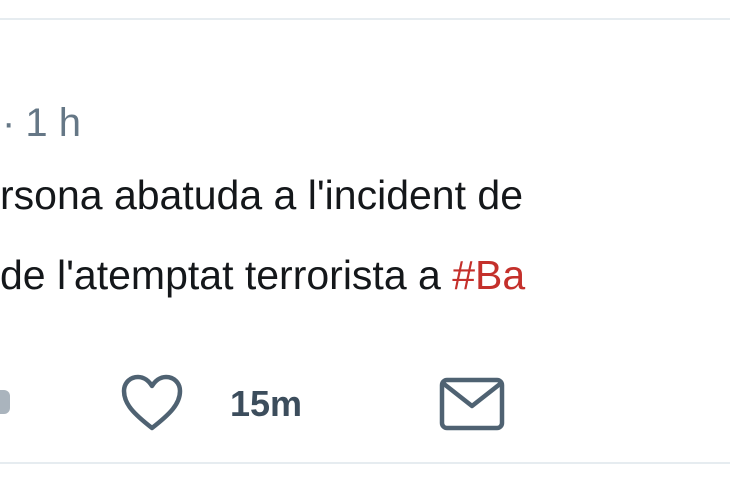  Describe the element at coordinates (488, 275) in the screenshot. I see `hashtag-link: #Ba` at that location.